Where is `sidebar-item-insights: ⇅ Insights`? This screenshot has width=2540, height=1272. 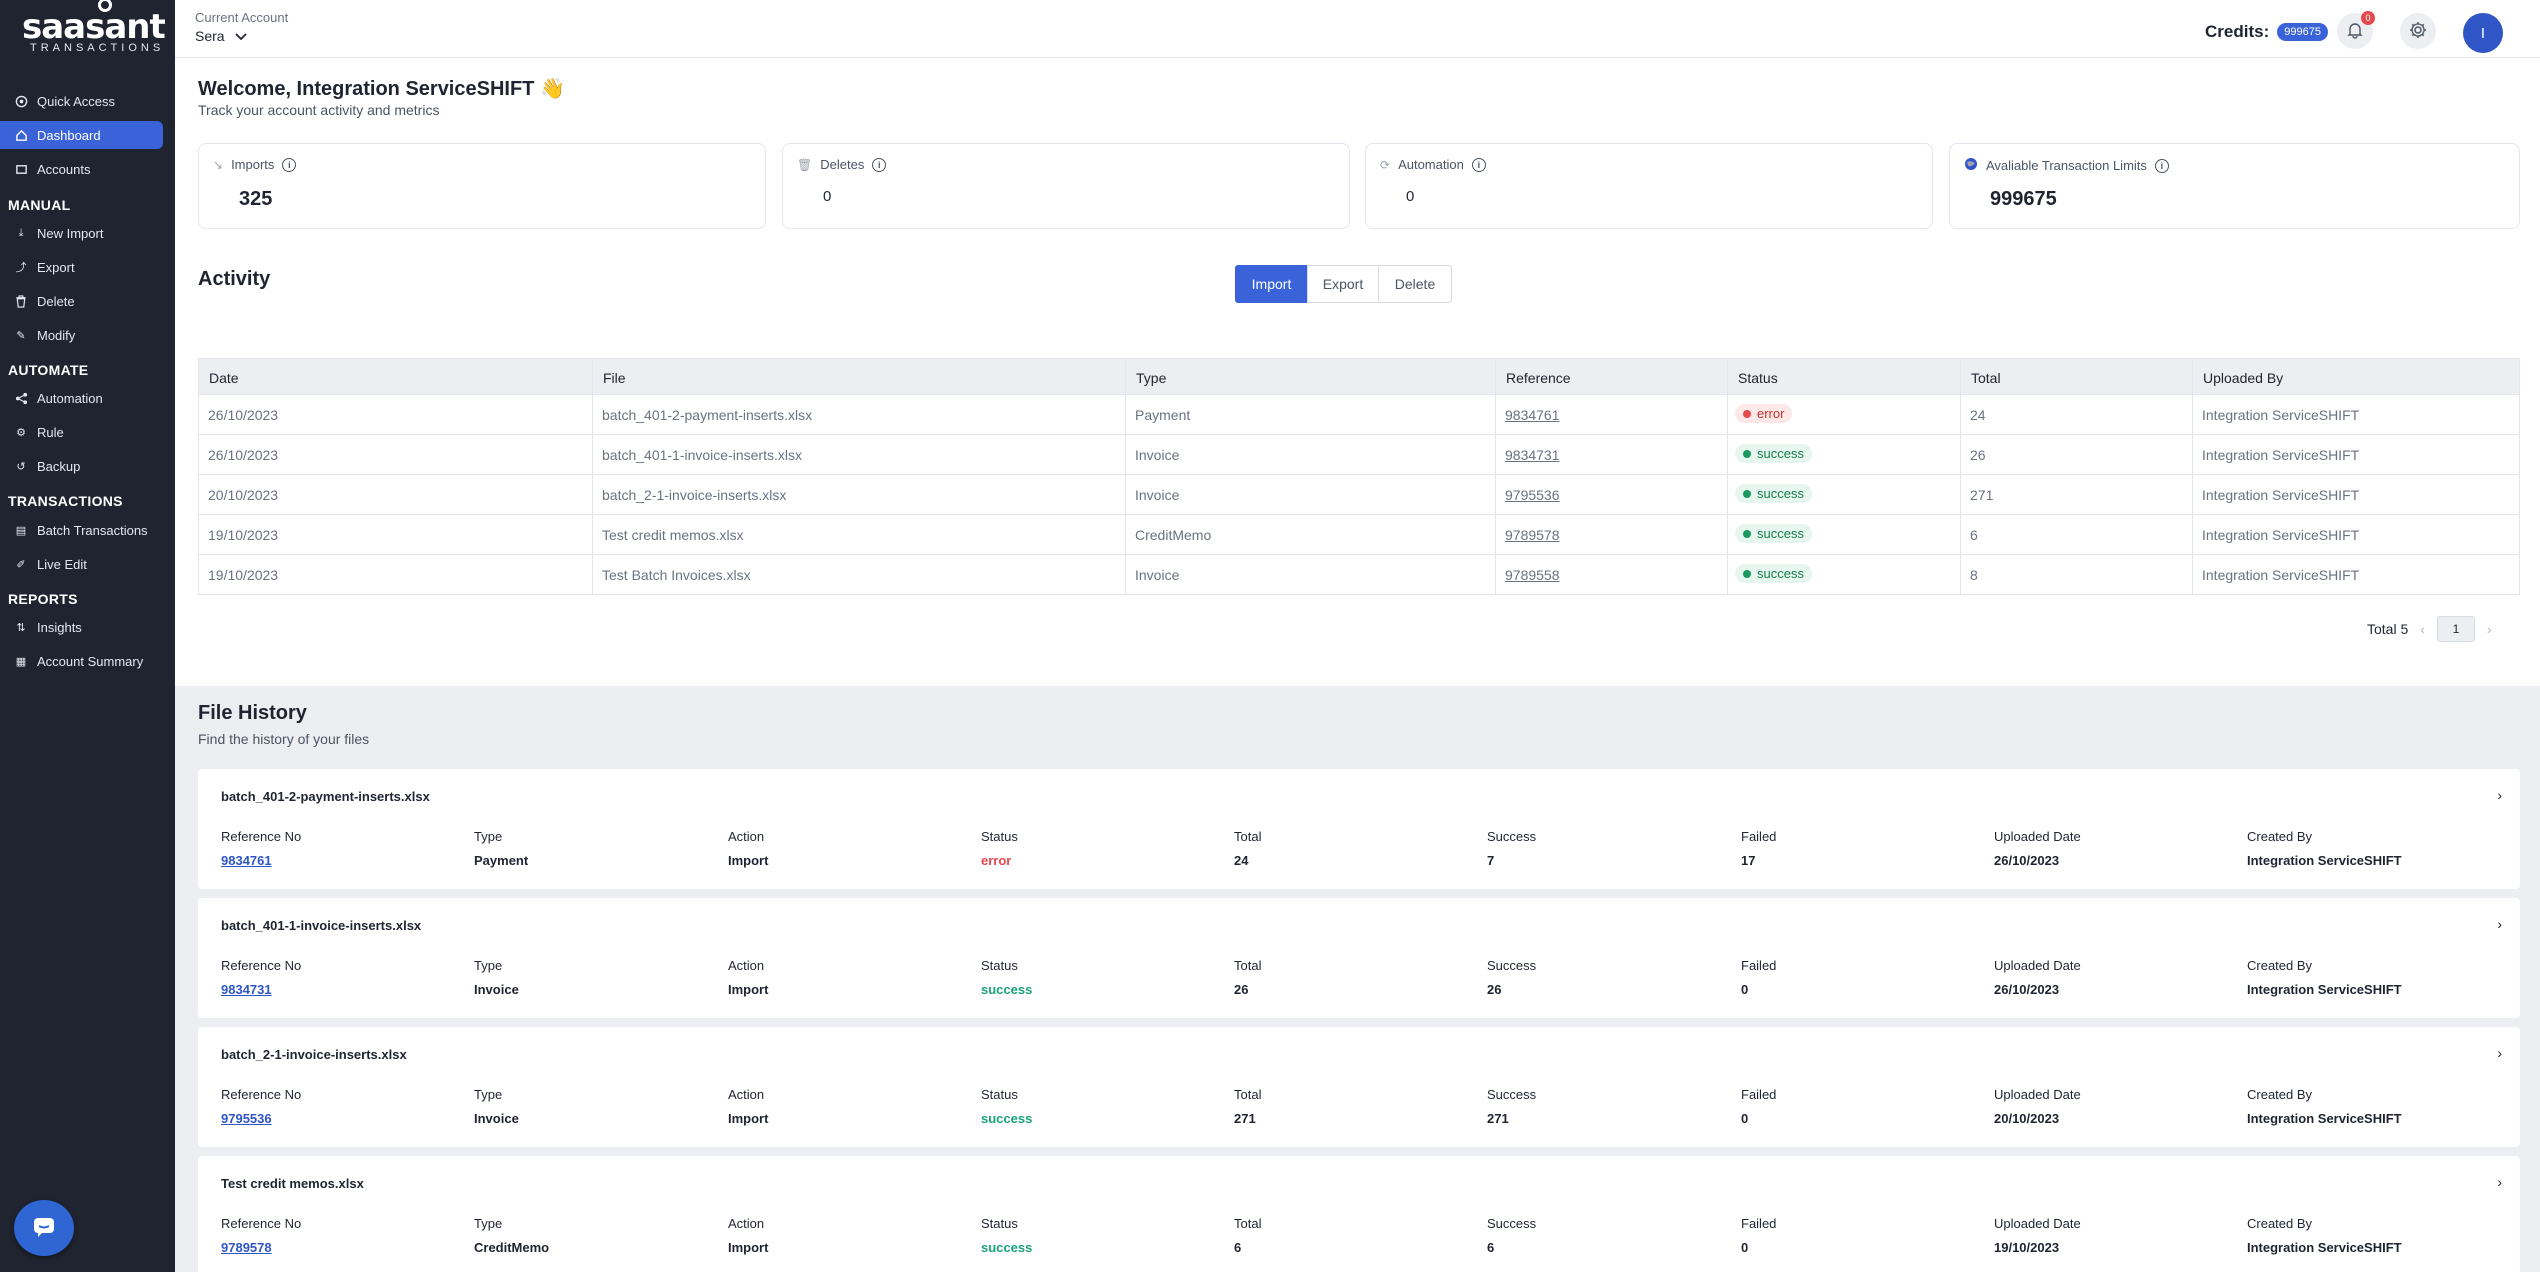
sidebar-item-insights: ⇅ Insights is located at coordinates (81, 627).